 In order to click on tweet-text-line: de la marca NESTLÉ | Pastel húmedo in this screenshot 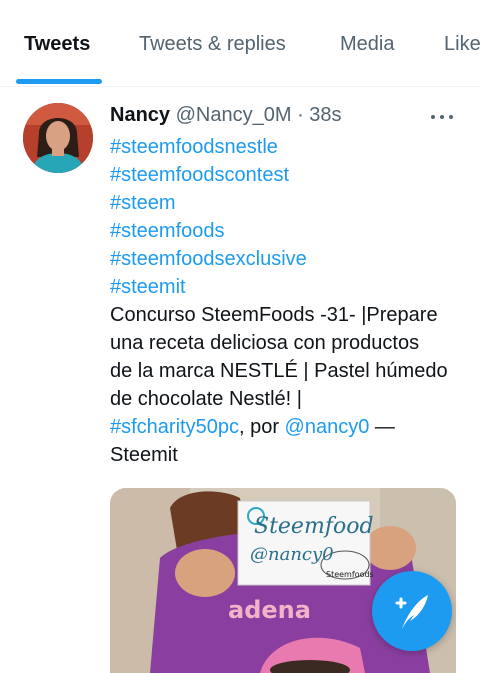, I will do `click(279, 371)`.